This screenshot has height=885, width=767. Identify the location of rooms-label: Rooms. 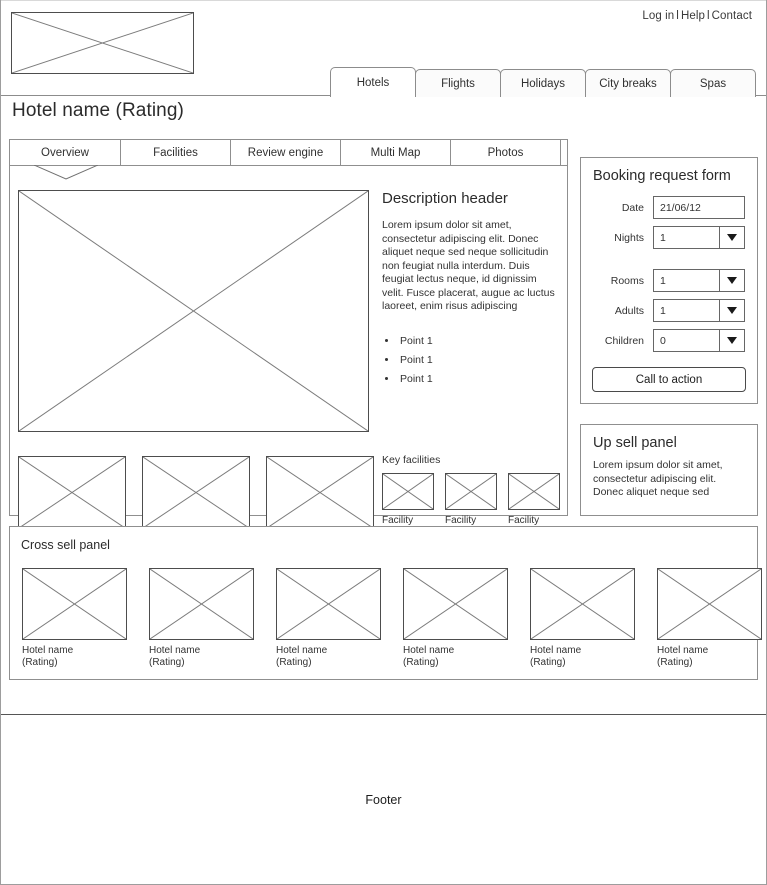
(627, 280).